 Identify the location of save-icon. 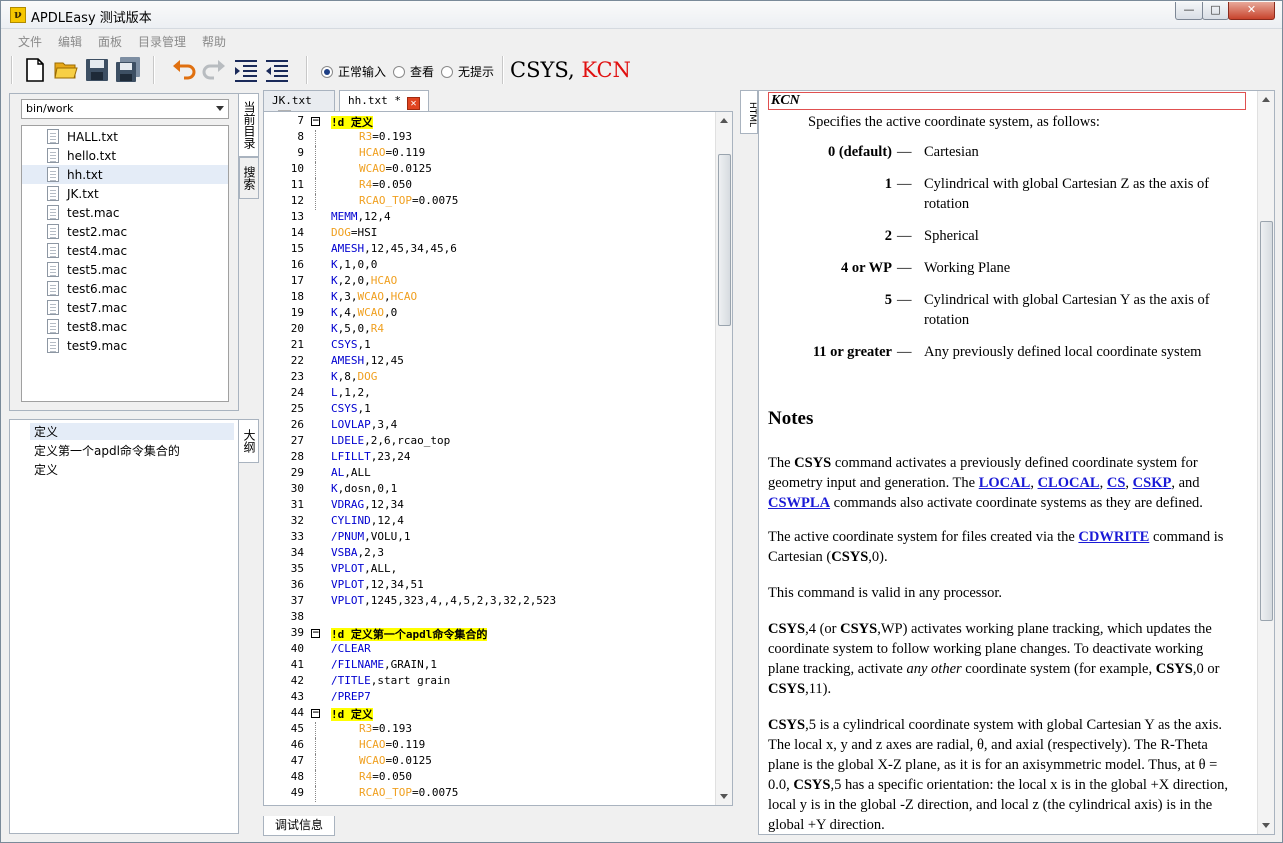
(97, 70).